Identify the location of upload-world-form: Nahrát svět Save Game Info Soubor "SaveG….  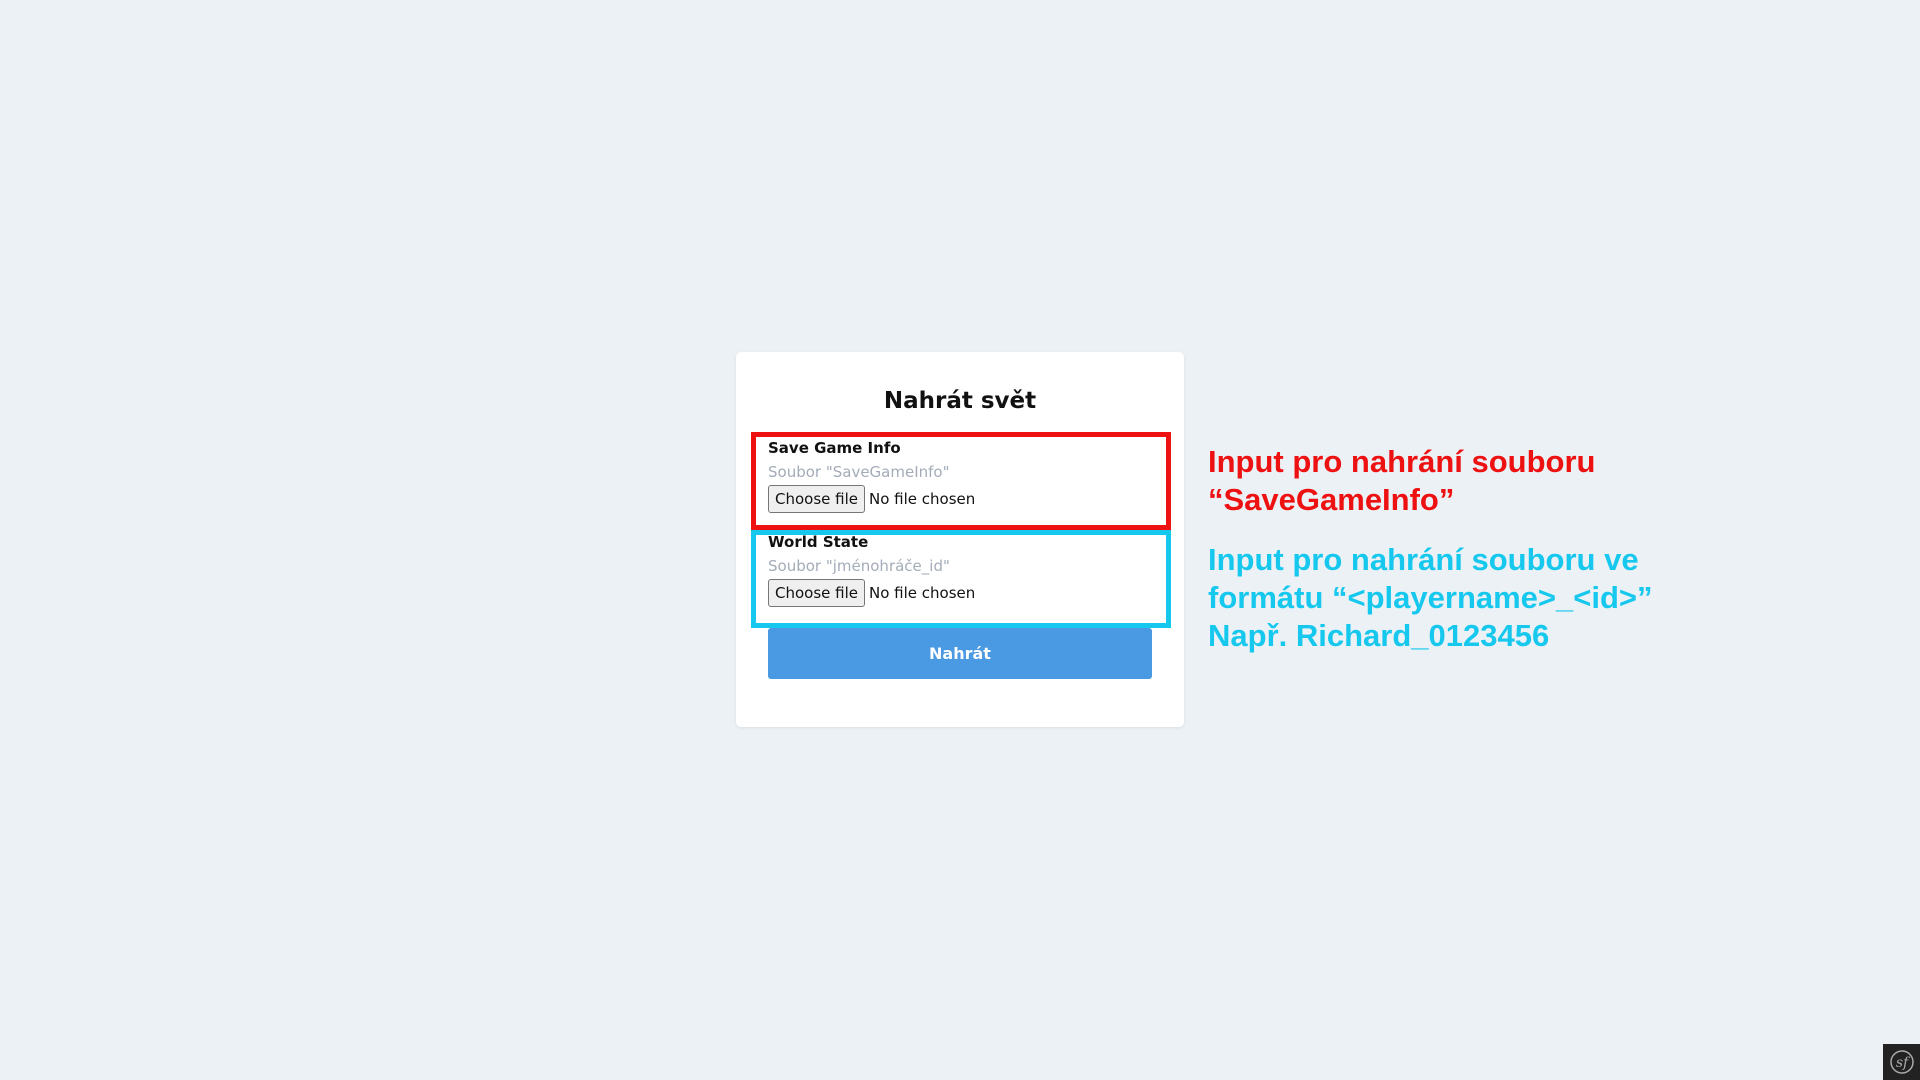
(960, 539).